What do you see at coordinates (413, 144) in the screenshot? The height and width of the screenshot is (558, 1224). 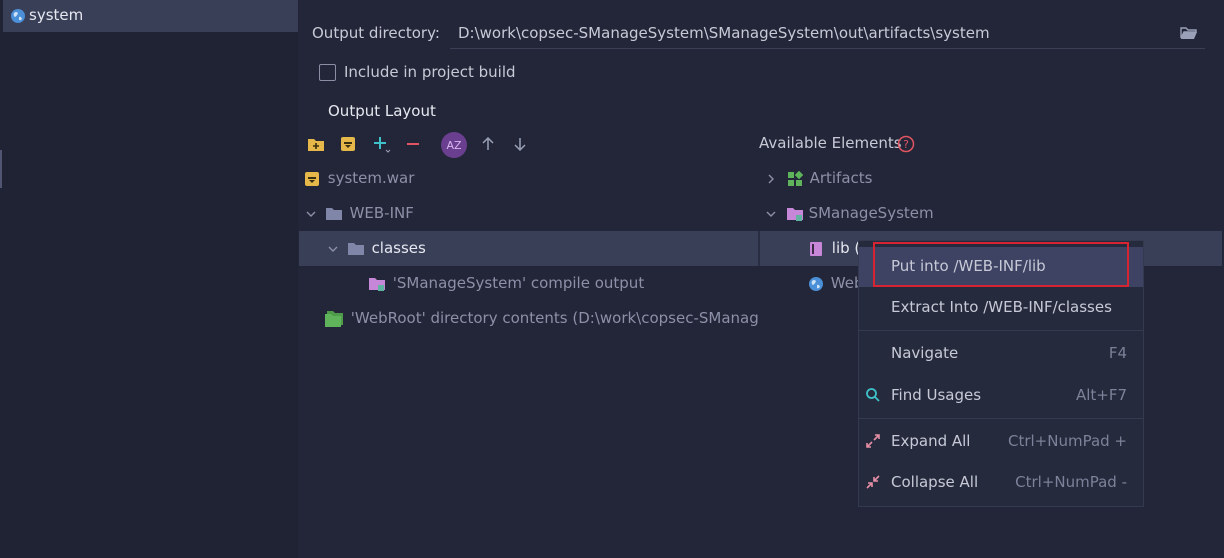 I see `remove-icon` at bounding box center [413, 144].